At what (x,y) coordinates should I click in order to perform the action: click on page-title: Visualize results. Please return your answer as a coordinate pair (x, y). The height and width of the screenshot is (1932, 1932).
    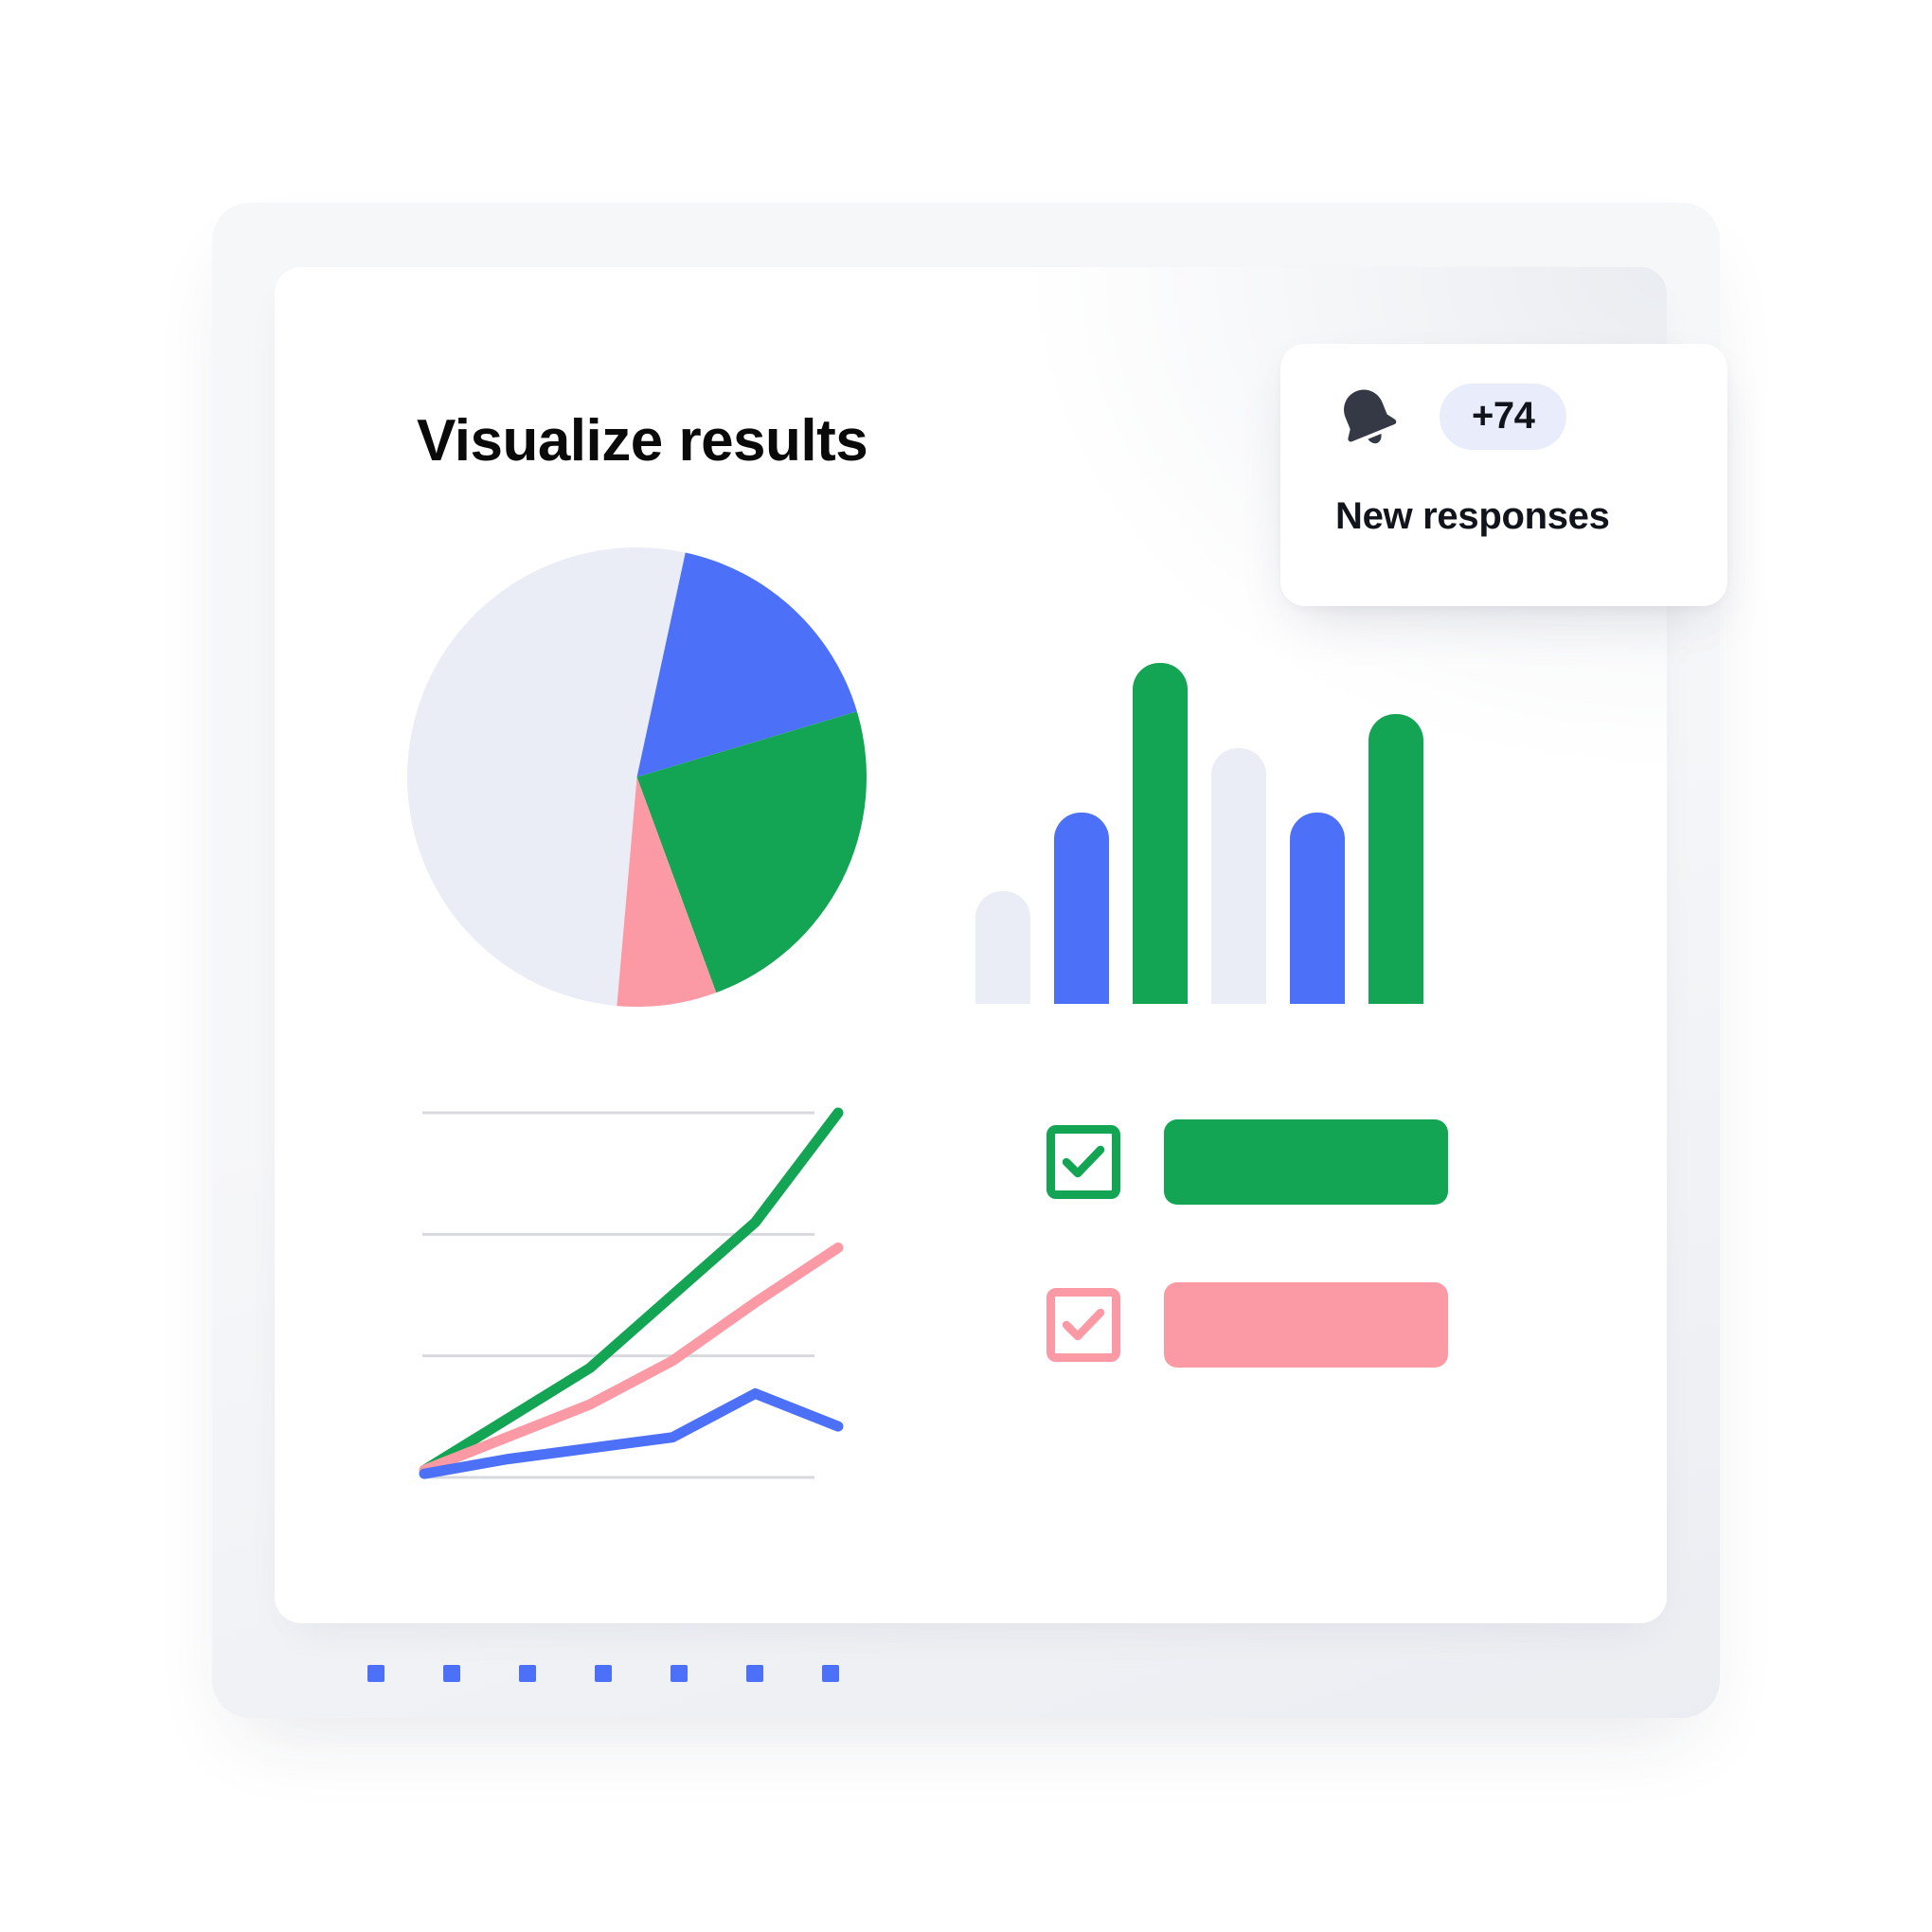
    Looking at the image, I should click on (642, 441).